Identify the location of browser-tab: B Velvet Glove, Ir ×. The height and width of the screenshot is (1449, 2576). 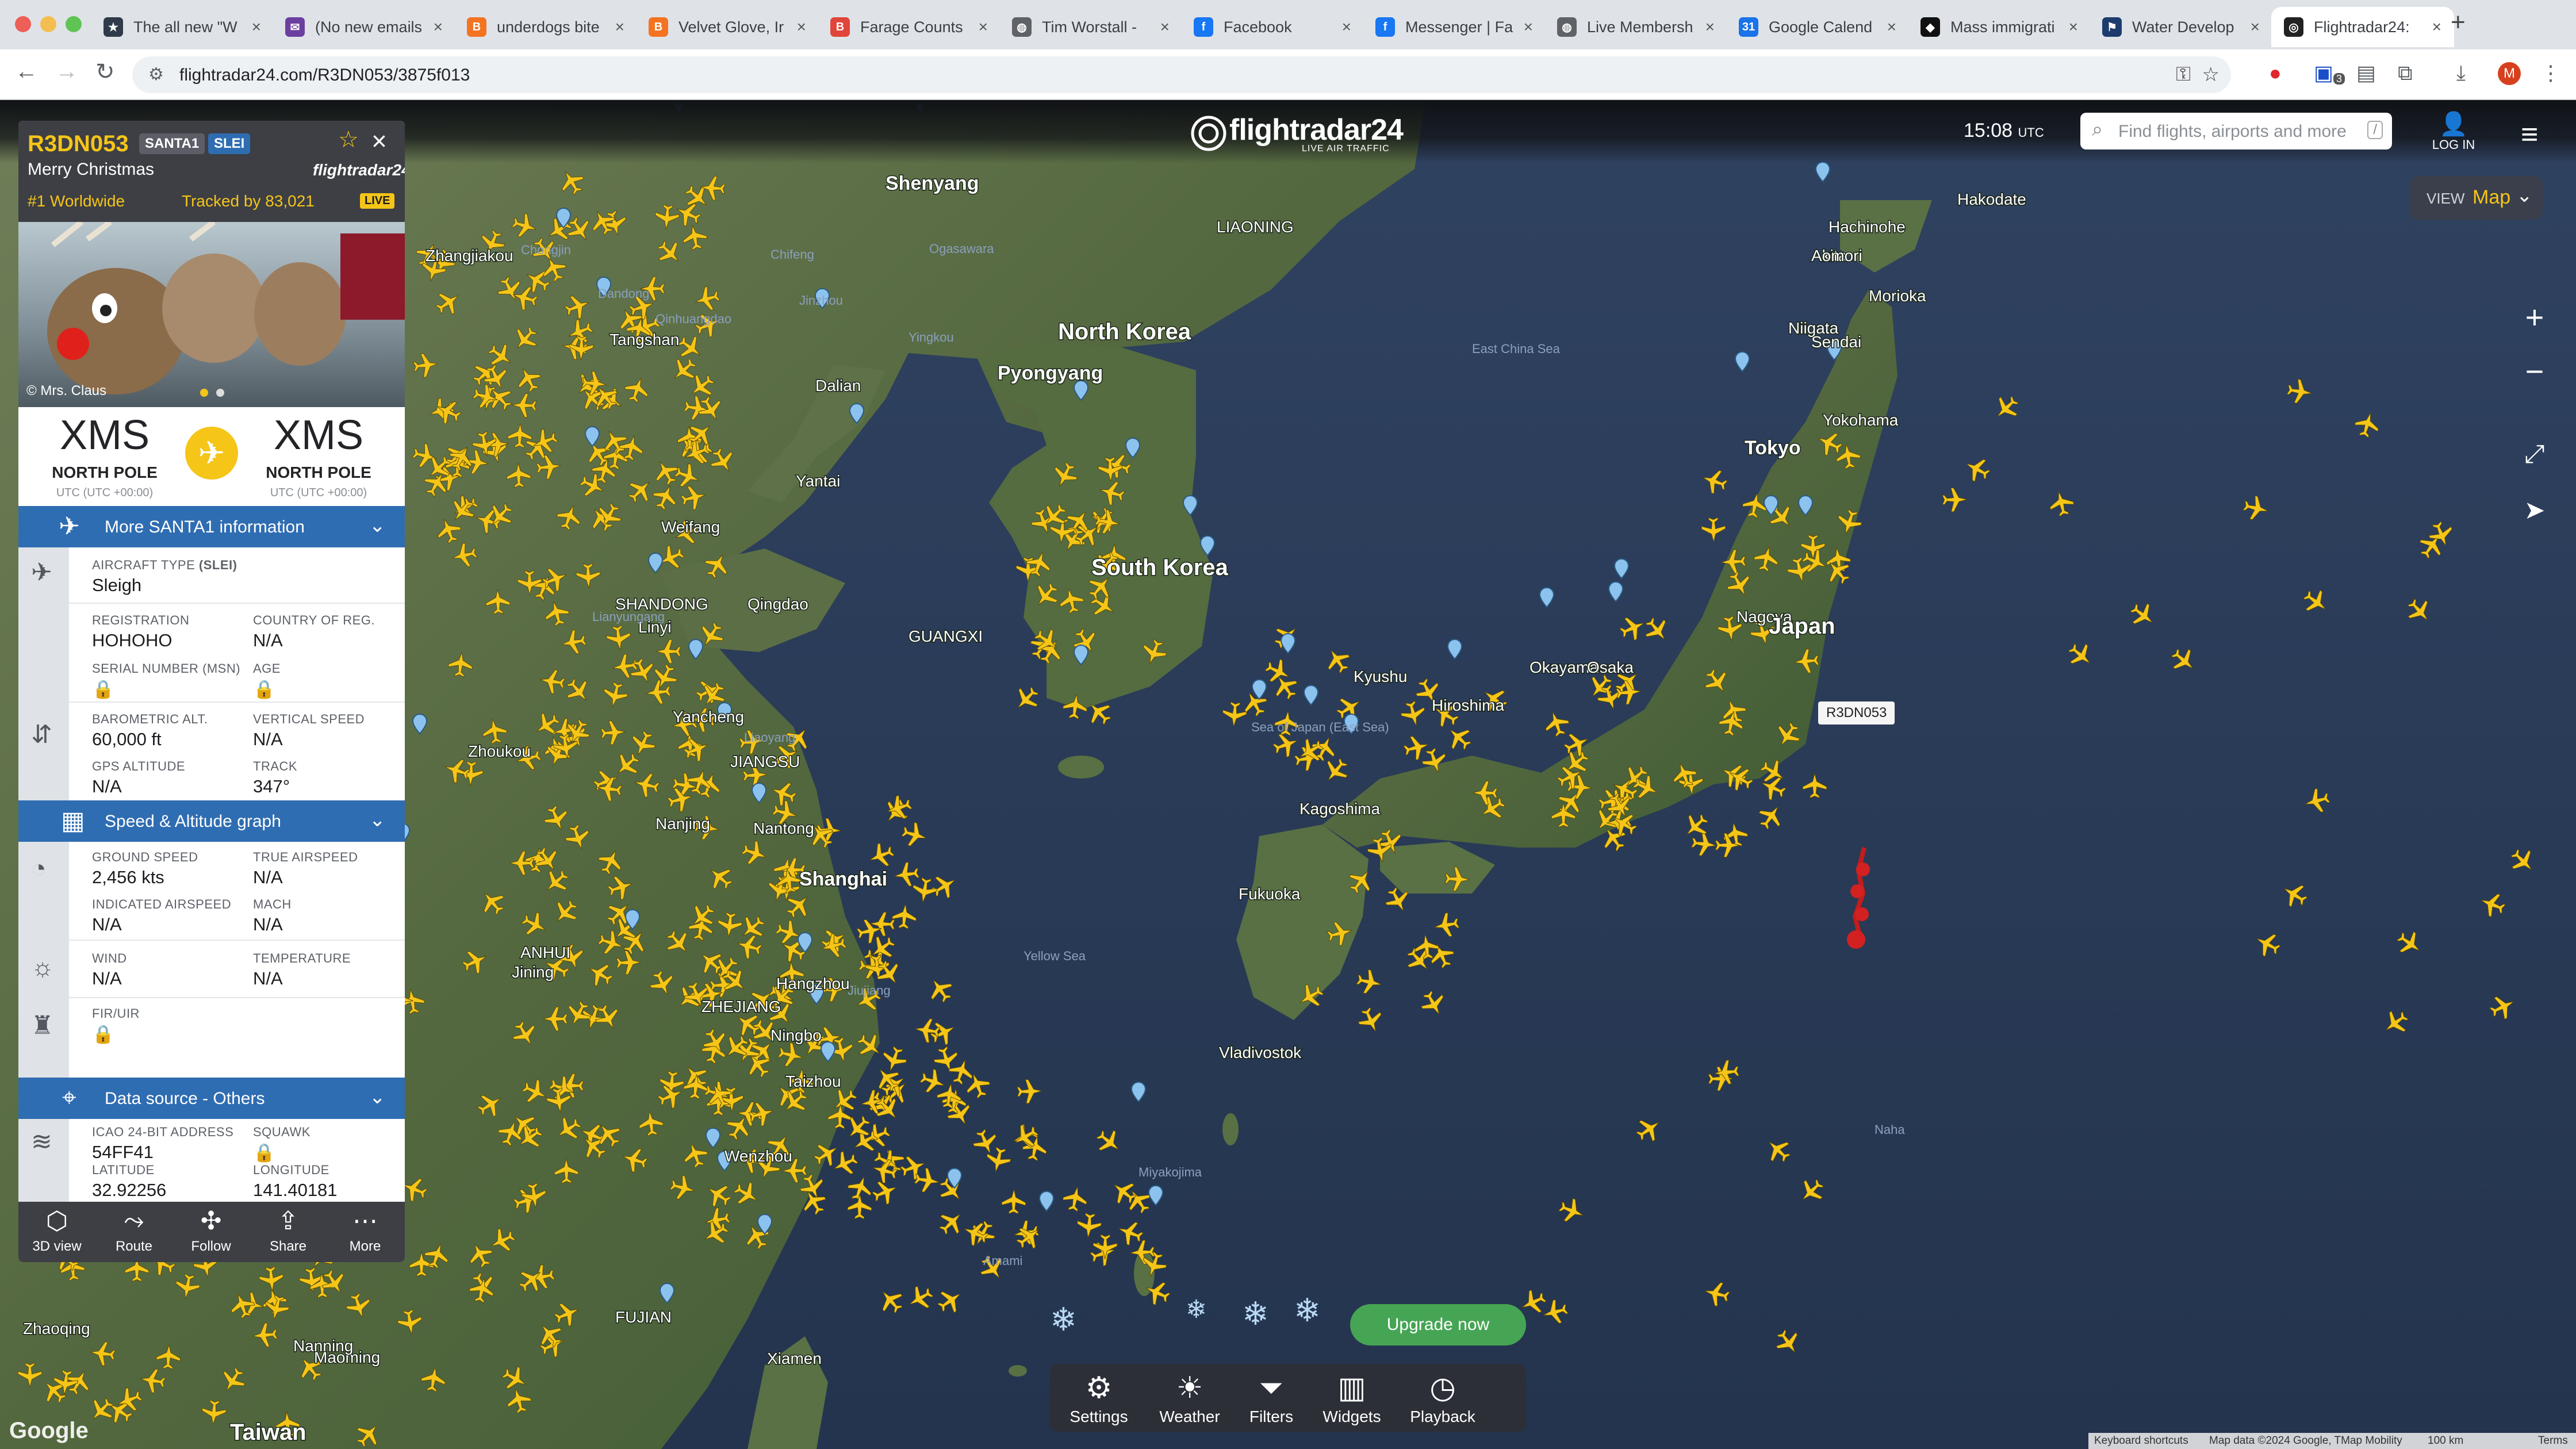
(727, 27).